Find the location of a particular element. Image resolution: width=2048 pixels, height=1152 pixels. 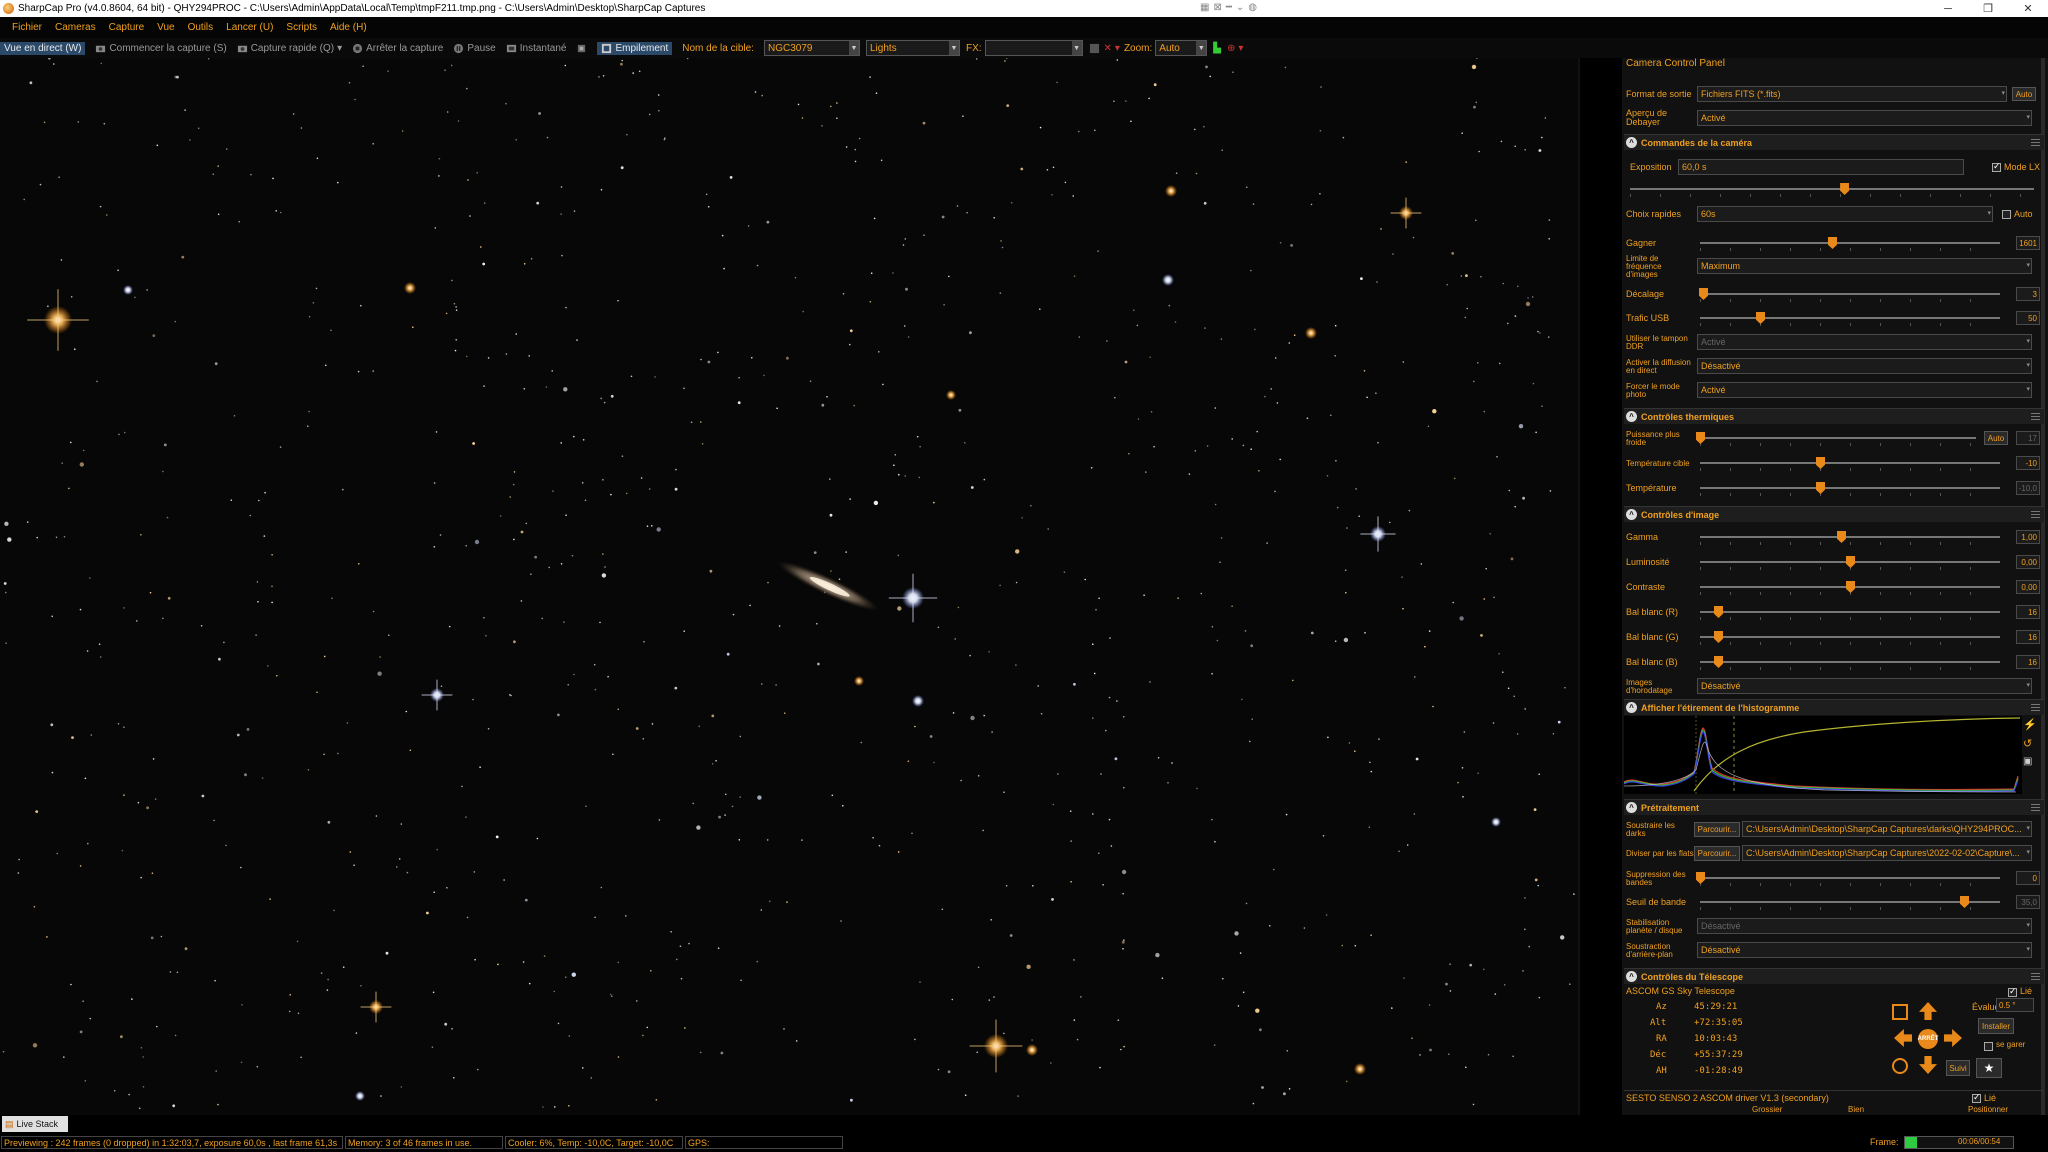

banding-slider is located at coordinates (1848, 879).